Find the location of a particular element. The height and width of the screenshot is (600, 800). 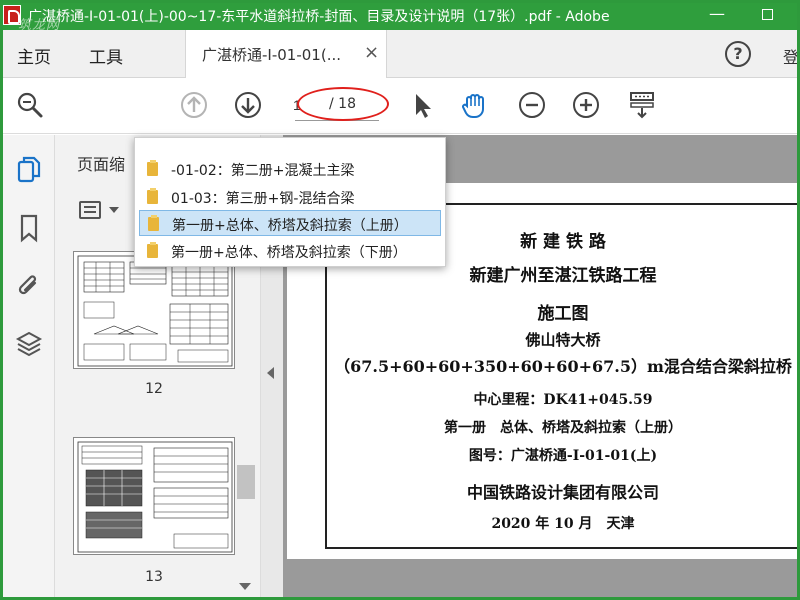

dropdown-item: 01-03：第三册+钢-混结合梁 is located at coordinates (290, 197).